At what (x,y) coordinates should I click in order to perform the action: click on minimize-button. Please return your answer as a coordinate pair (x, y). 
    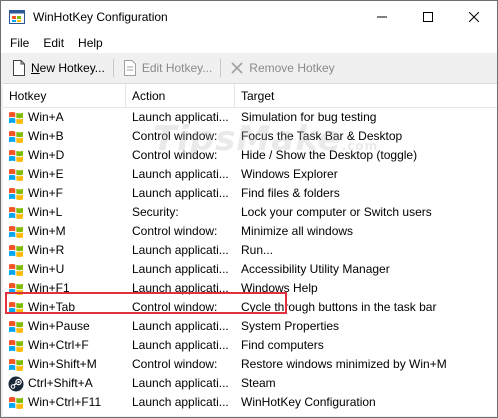
    Looking at the image, I should click on (382, 17).